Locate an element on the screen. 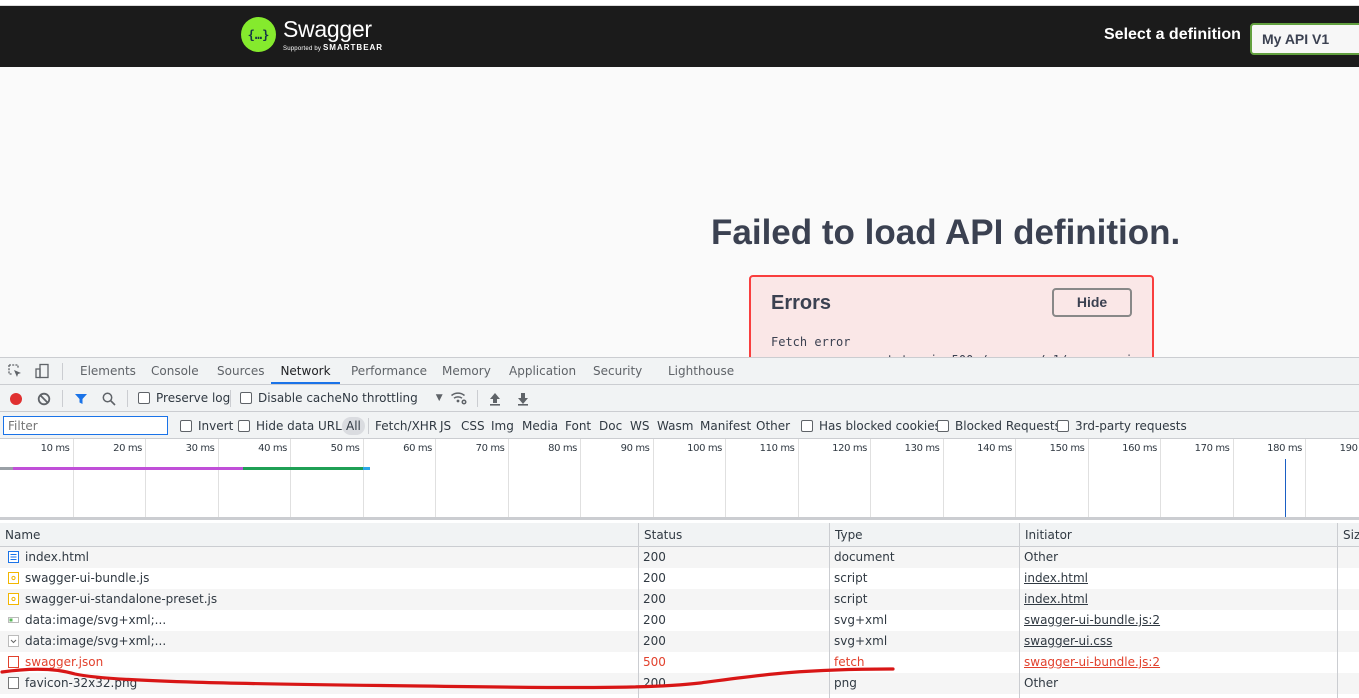 This screenshot has height=698, width=1359. image-chevron-icon is located at coordinates (13, 640).